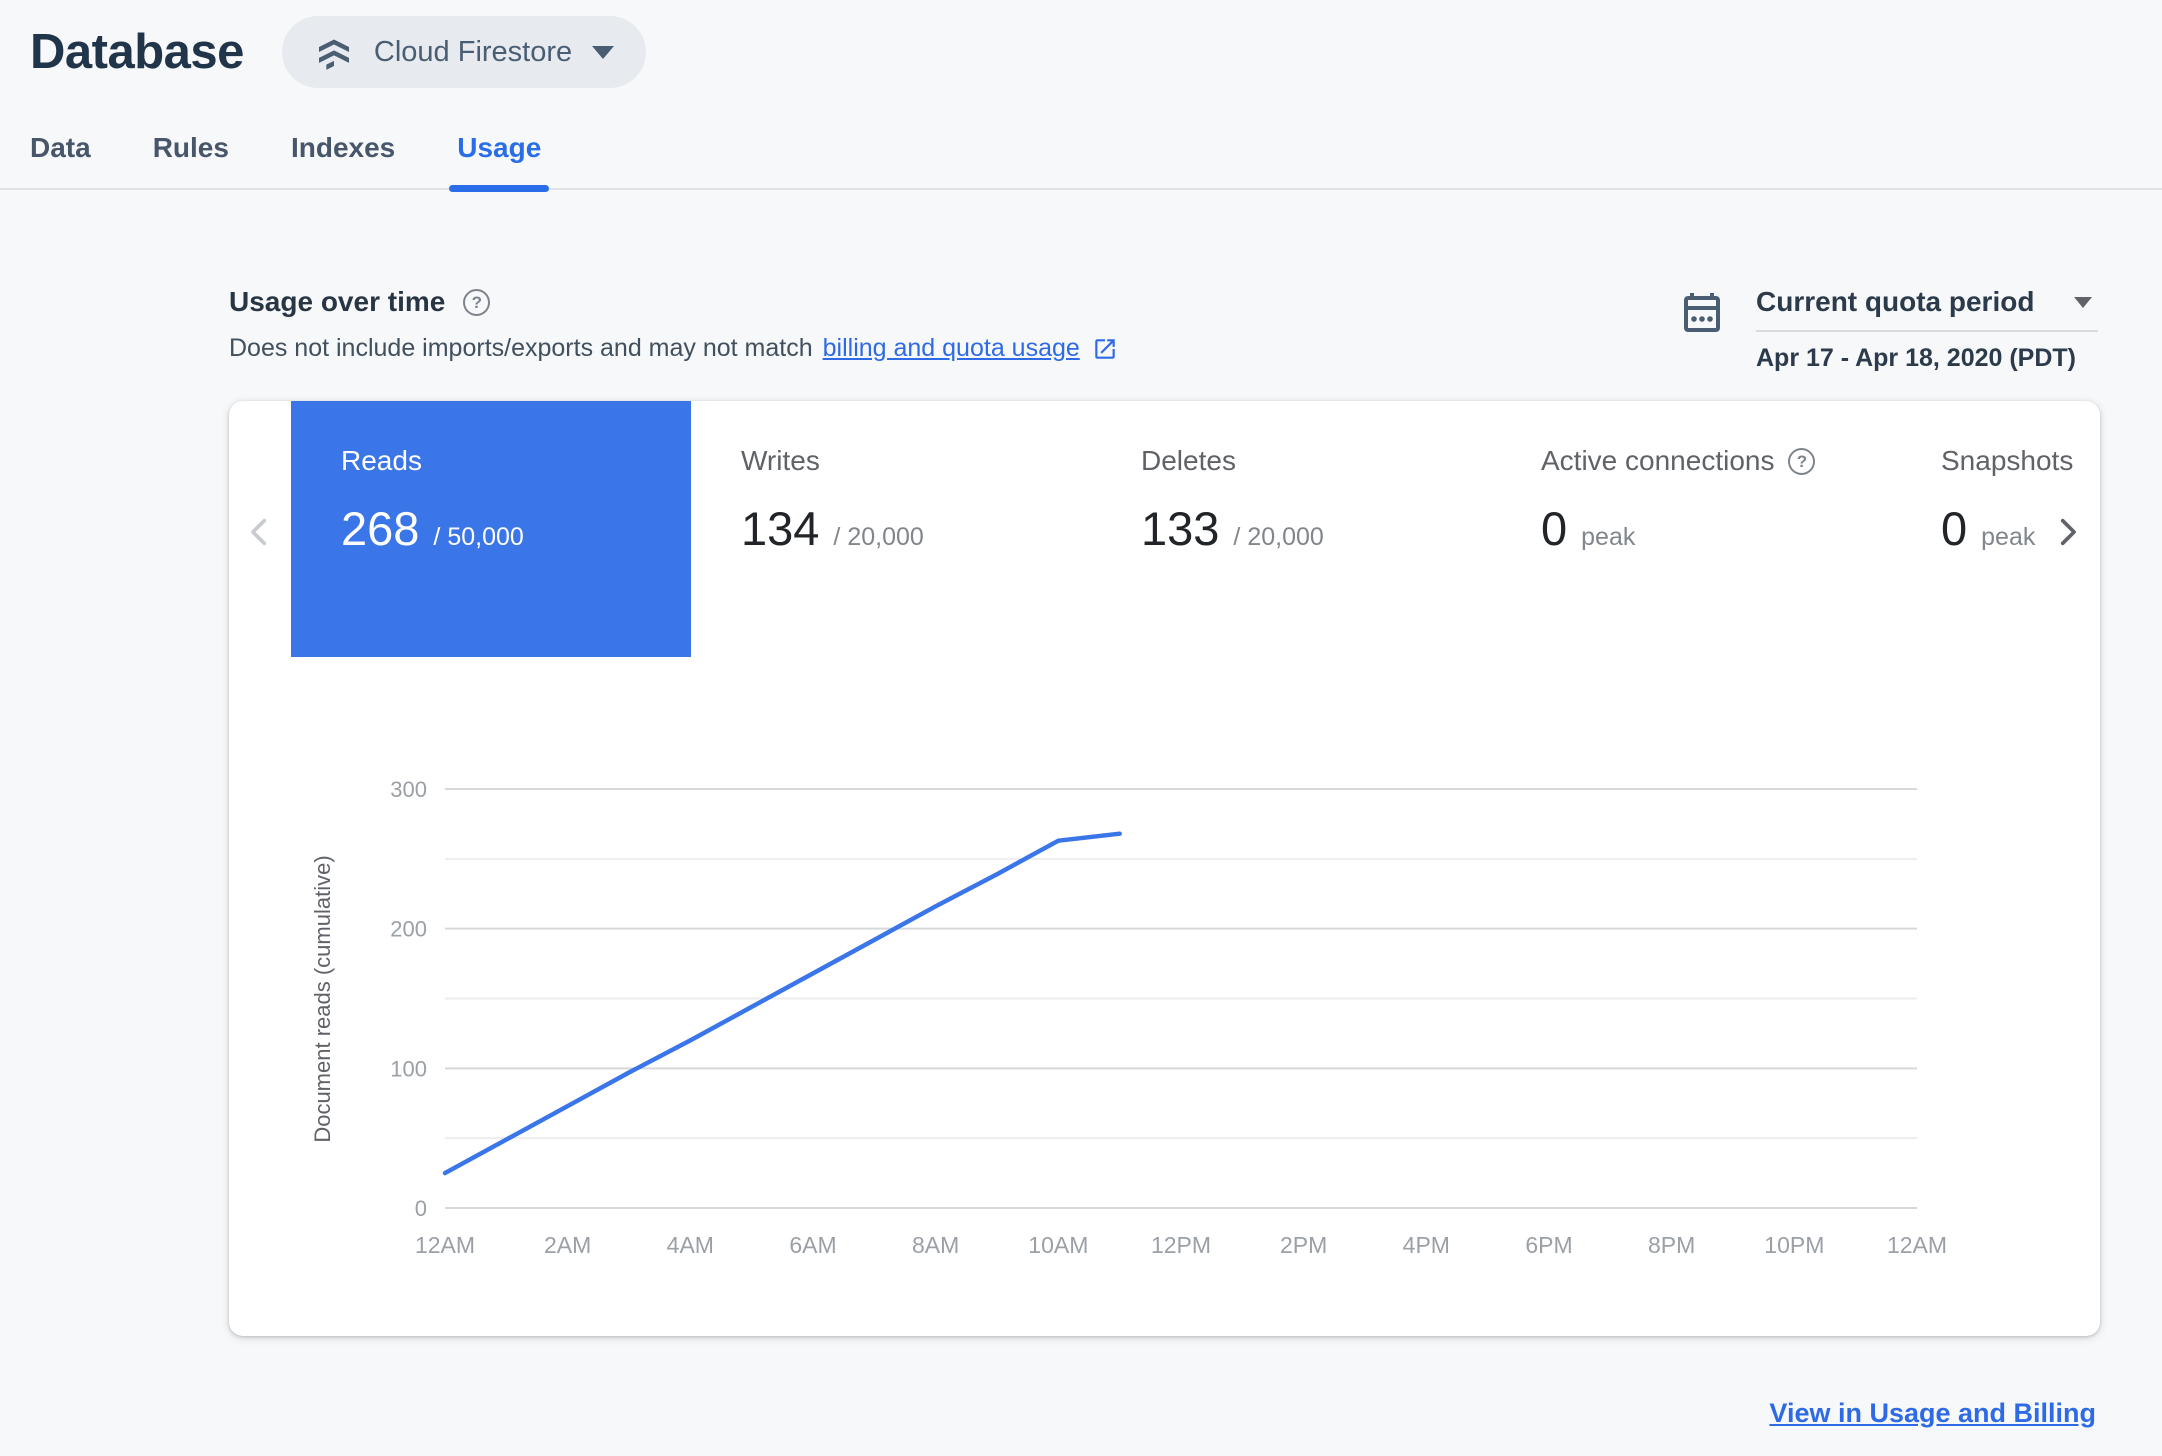  What do you see at coordinates (408, 789) in the screenshot?
I see `svg-text: 300` at bounding box center [408, 789].